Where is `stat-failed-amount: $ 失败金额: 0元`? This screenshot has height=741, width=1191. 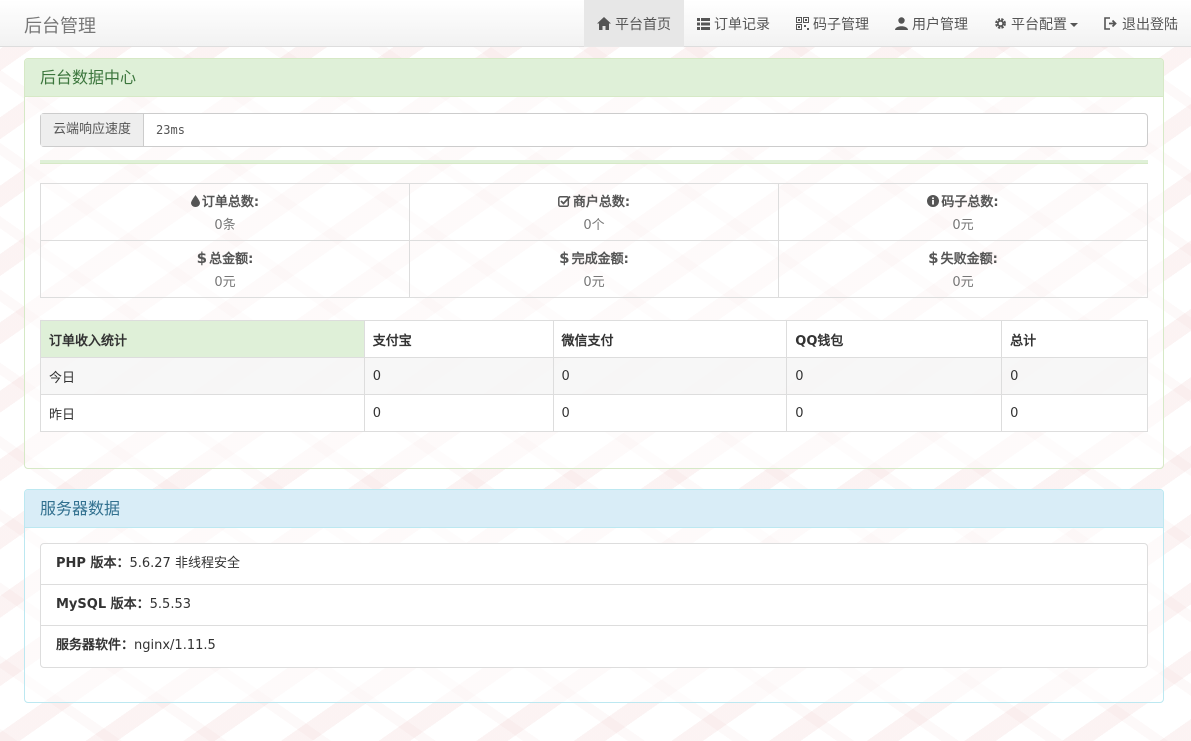
stat-failed-amount: $ 失败金额: 0元 is located at coordinates (963, 269).